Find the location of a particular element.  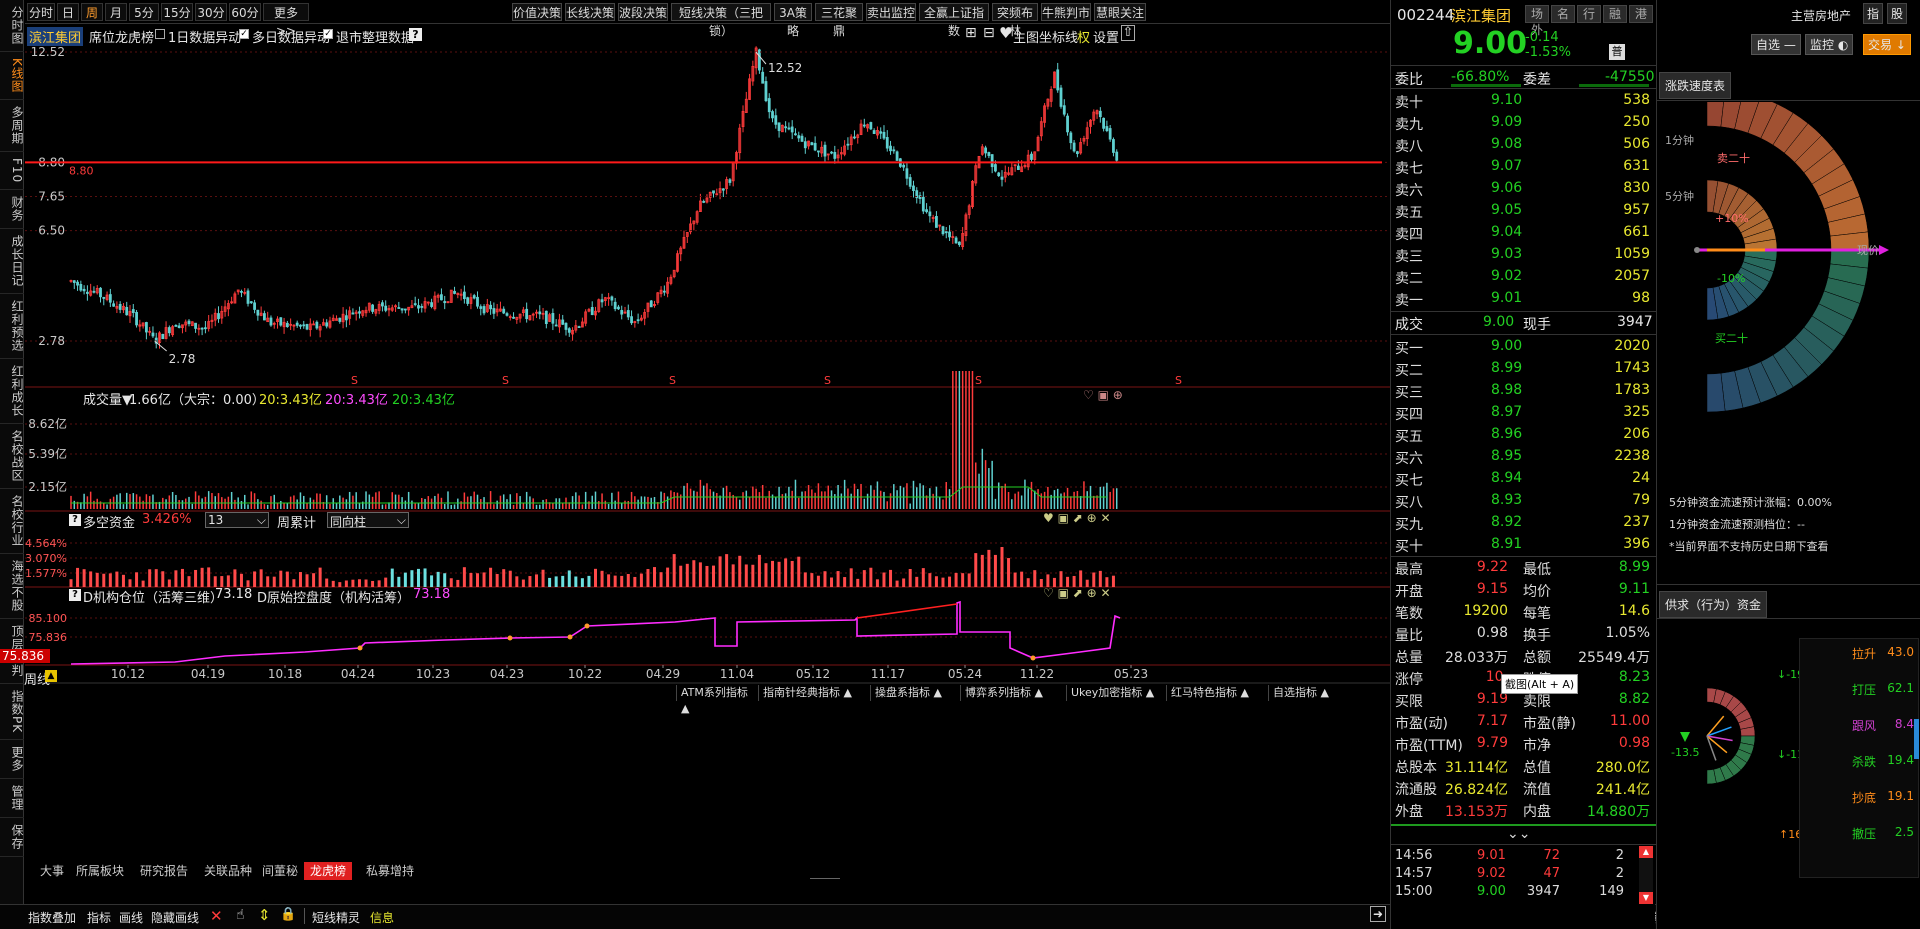

info-tab-1: 所属板块 is located at coordinates (100, 871).